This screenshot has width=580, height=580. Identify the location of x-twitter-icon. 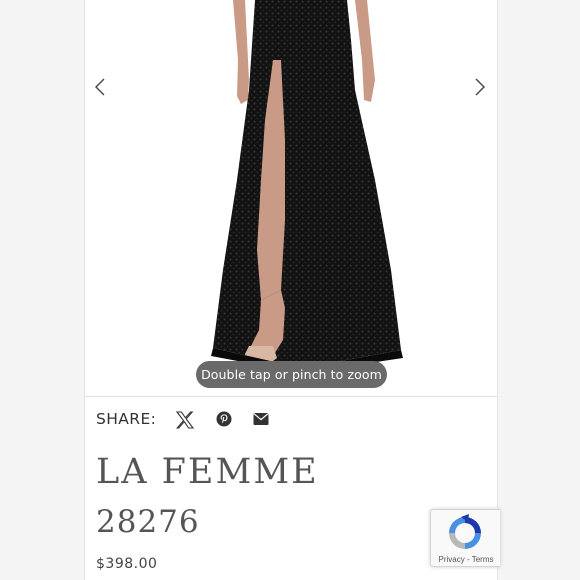
(185, 420).